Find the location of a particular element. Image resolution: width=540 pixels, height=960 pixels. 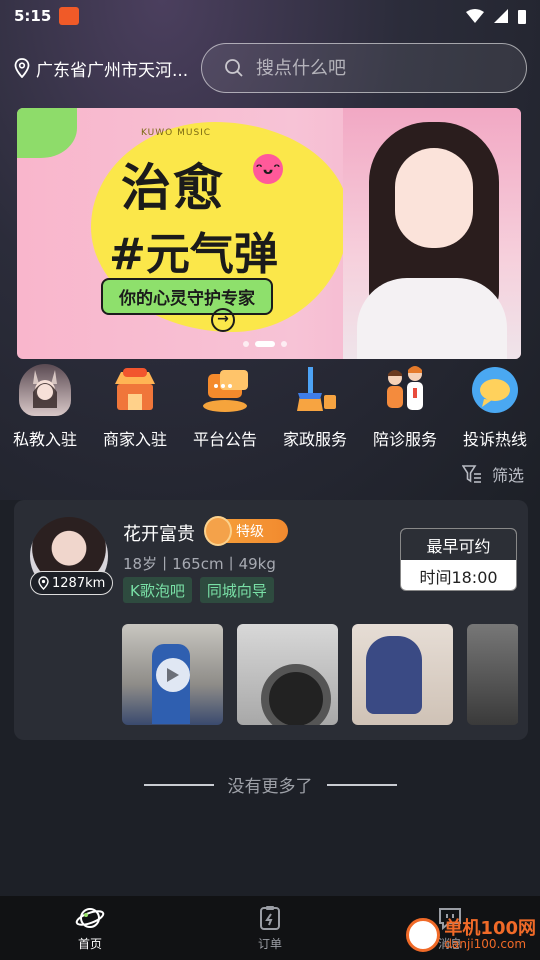

search-icon is located at coordinates (234, 68).